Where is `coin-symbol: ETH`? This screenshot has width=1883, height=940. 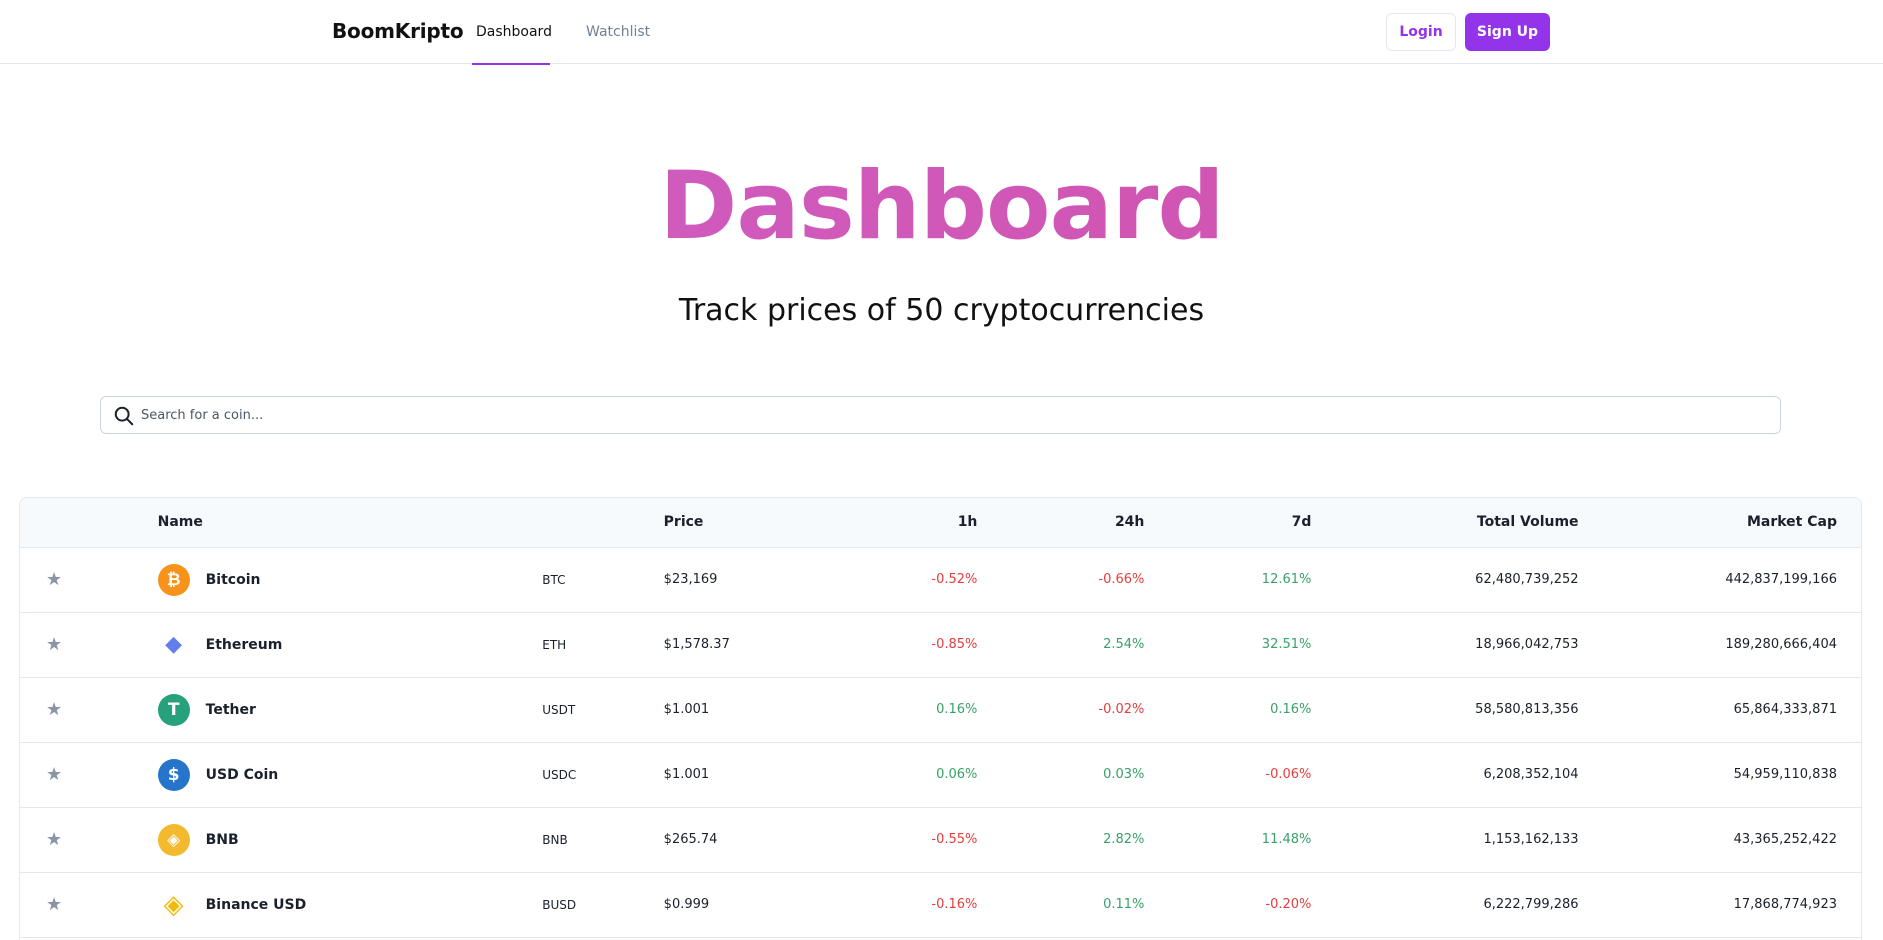 coin-symbol: ETH is located at coordinates (554, 644).